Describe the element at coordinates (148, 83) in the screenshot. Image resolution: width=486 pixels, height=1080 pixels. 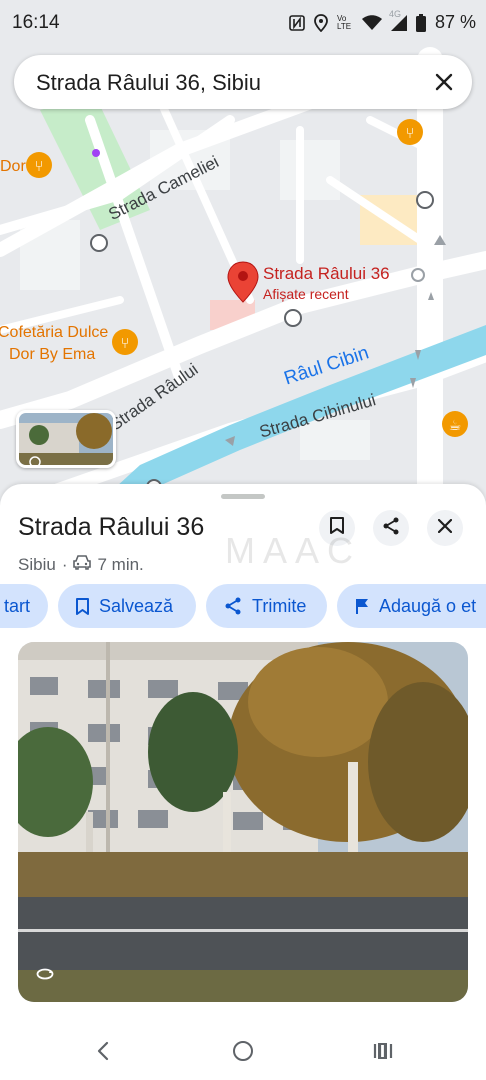
I see `search-query: Strada Râului 36, Sibiu` at that location.